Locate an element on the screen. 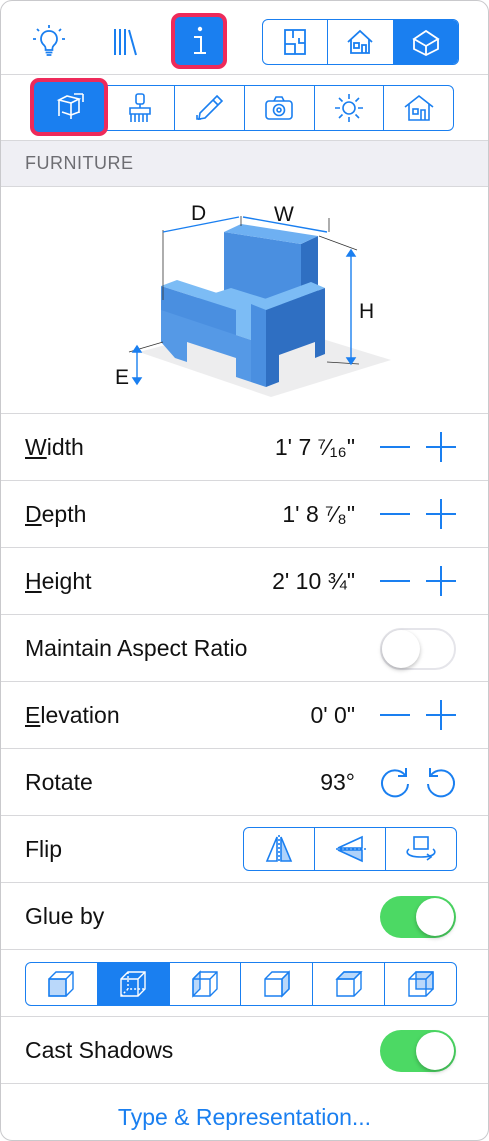 The image size is (489, 1141). elevation-value: 0' 0" is located at coordinates (332, 715).